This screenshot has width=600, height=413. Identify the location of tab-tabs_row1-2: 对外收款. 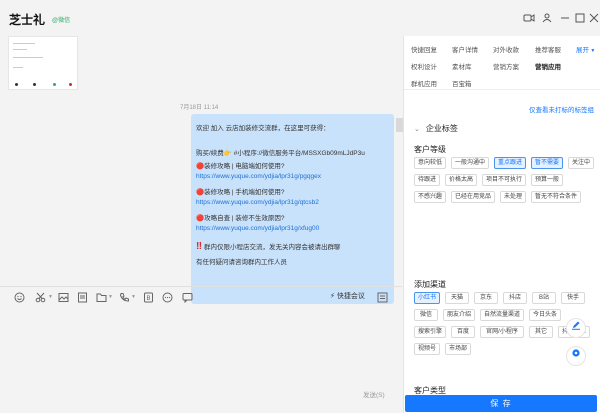
(506, 49).